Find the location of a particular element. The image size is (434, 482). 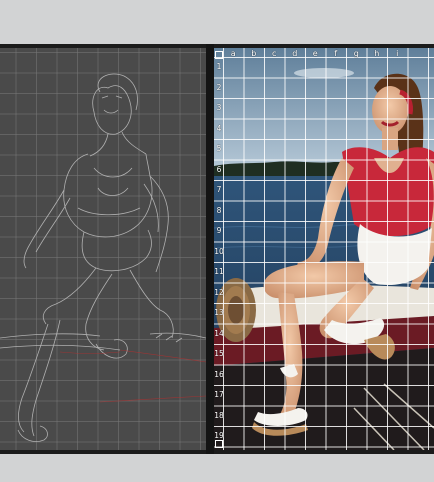

row-label: 16 is located at coordinates (219, 374).